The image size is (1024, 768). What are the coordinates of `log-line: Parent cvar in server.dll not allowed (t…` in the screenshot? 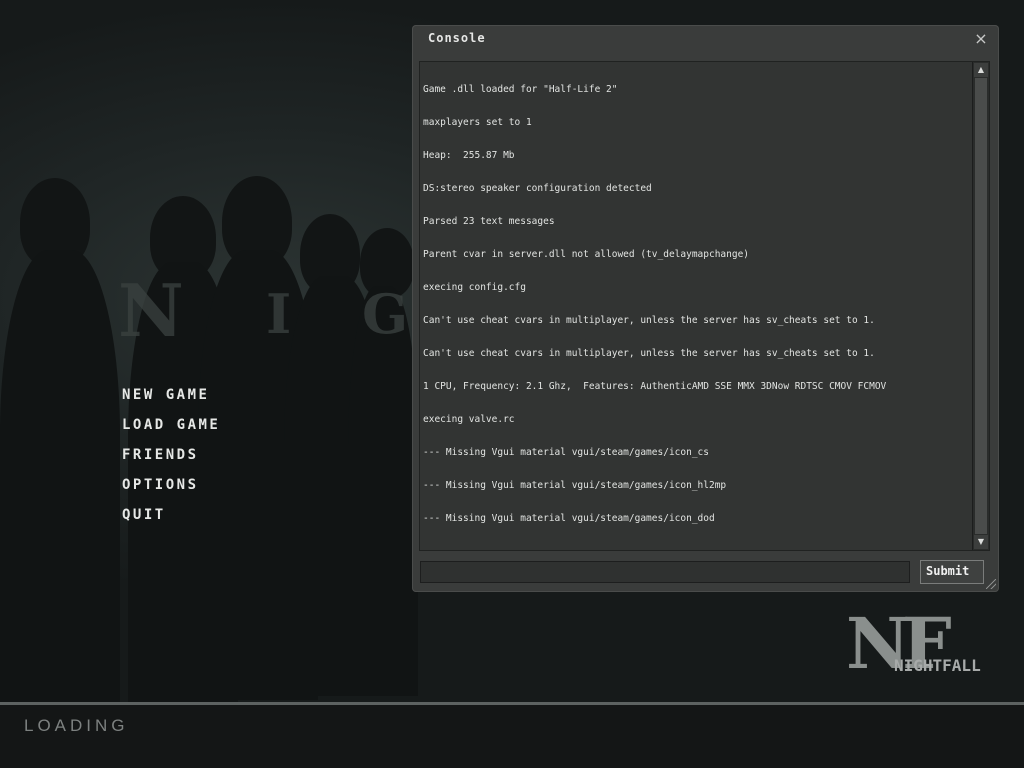 It's located at (586, 254).